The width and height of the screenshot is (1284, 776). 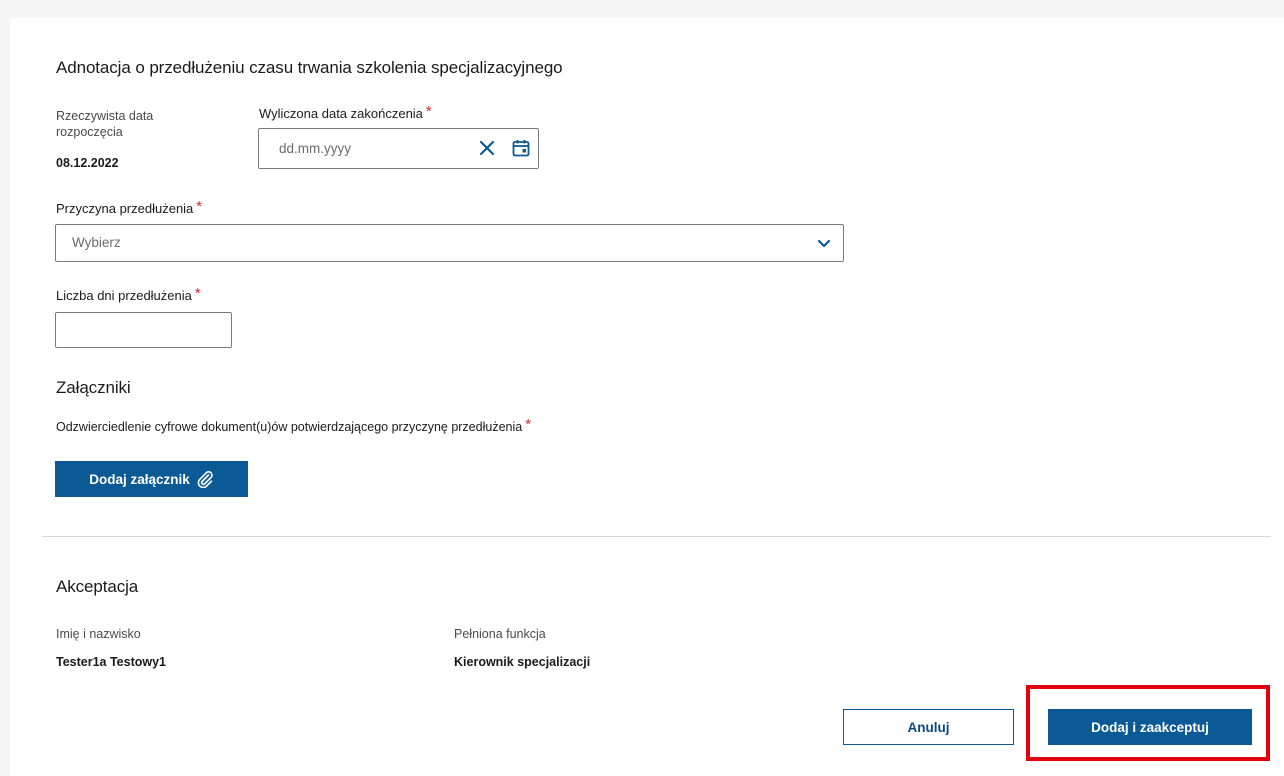 I want to click on add-attachment-label: Dodaj załącznik, so click(x=139, y=479).